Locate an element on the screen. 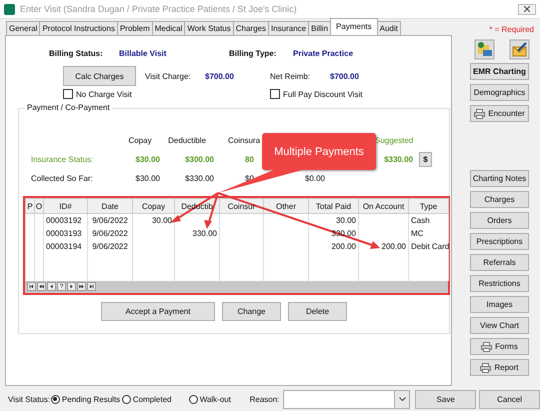 The height and width of the screenshot is (411, 540). next-page-icon is located at coordinates (81, 286).